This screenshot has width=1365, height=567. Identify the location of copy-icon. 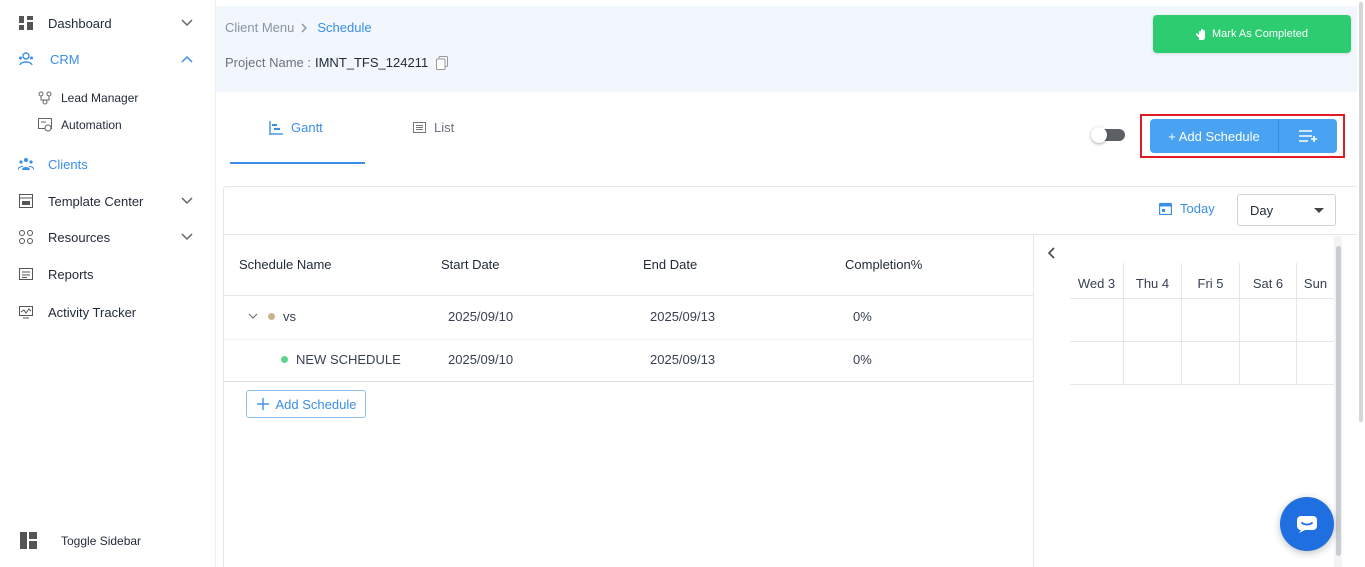
(442, 62).